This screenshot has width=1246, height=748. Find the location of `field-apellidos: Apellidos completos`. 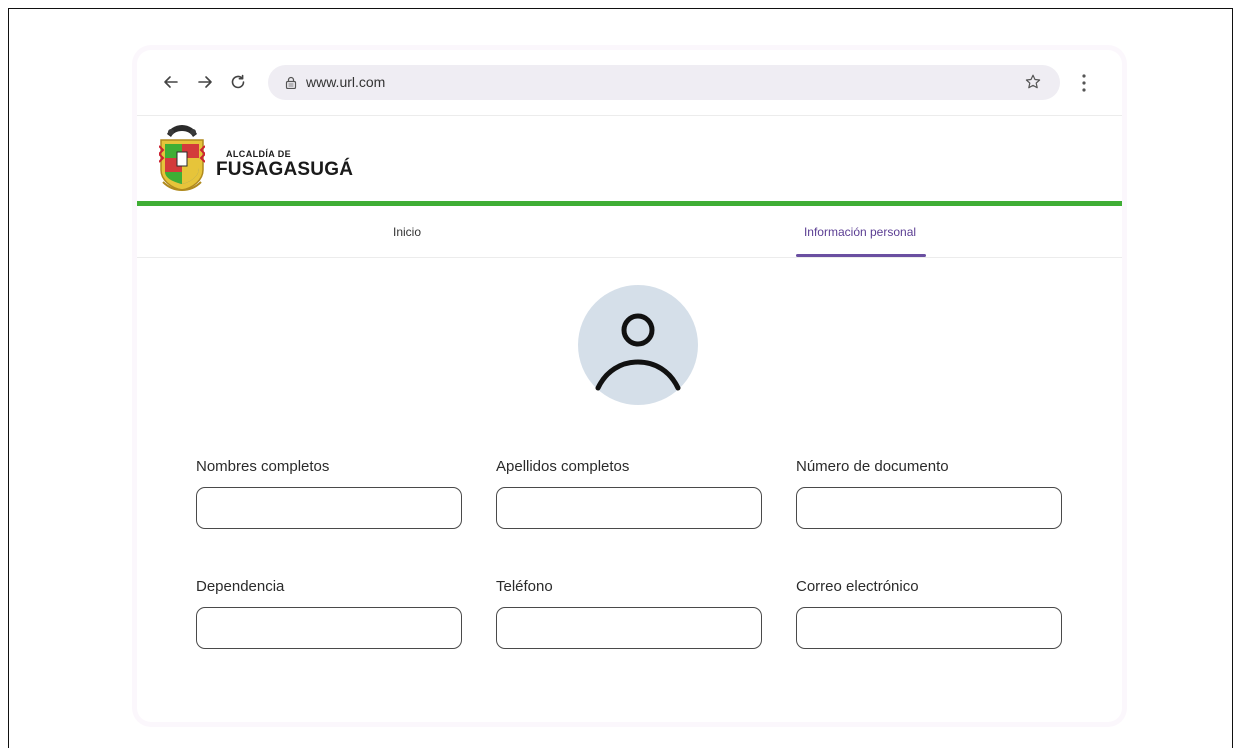

field-apellidos: Apellidos completos is located at coordinates (629, 493).